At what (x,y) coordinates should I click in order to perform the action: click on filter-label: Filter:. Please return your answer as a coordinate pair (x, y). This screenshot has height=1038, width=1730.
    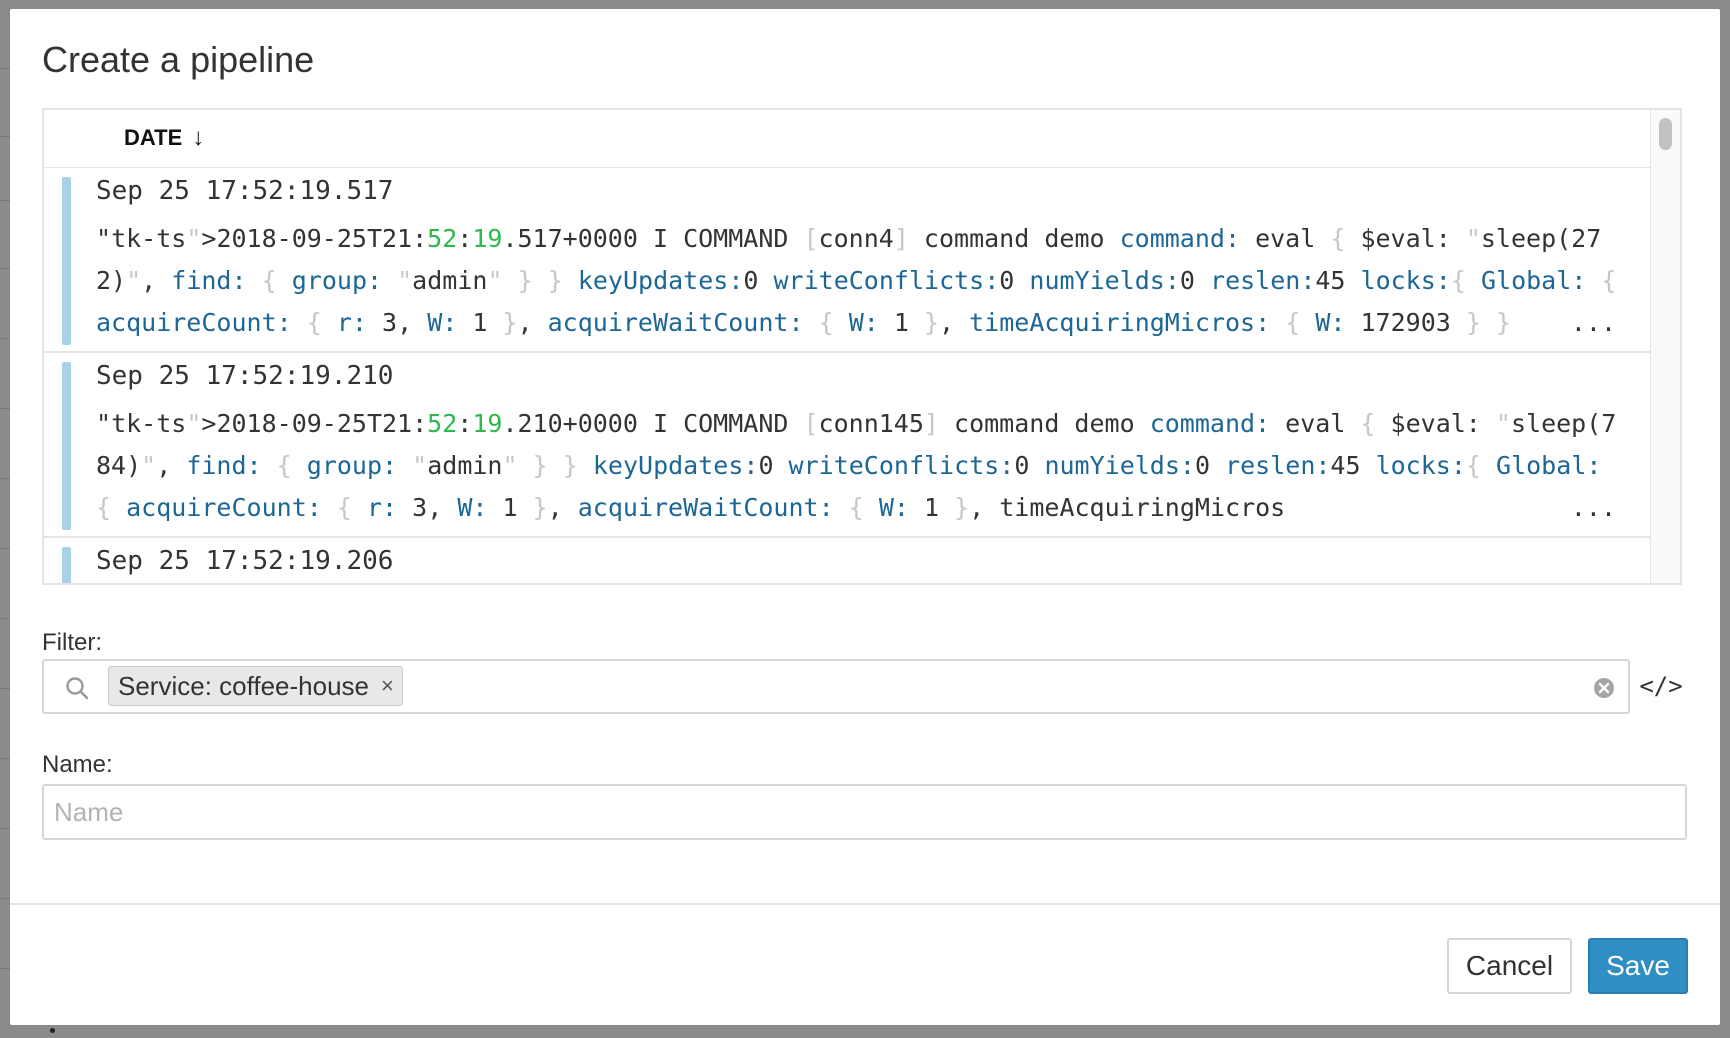
    Looking at the image, I should click on (72, 642).